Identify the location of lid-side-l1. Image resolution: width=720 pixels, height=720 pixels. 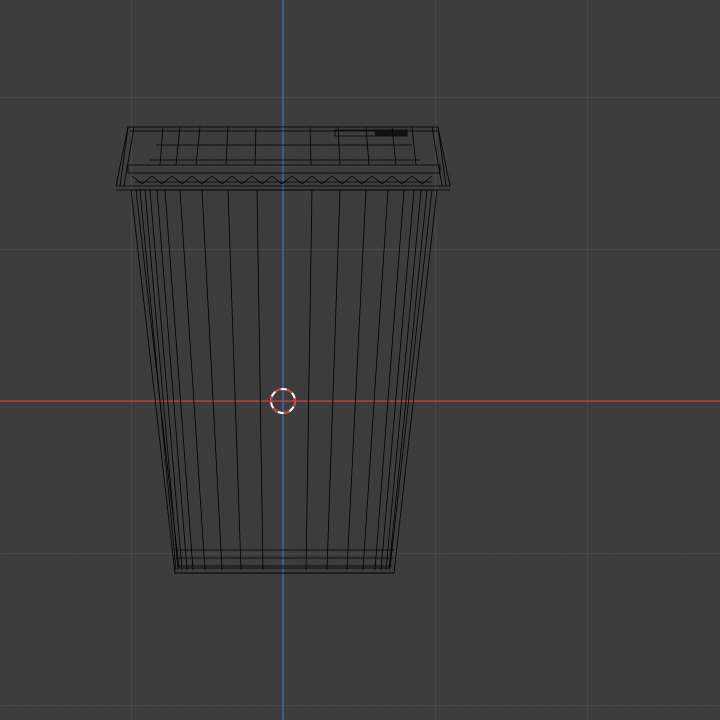
(124, 156).